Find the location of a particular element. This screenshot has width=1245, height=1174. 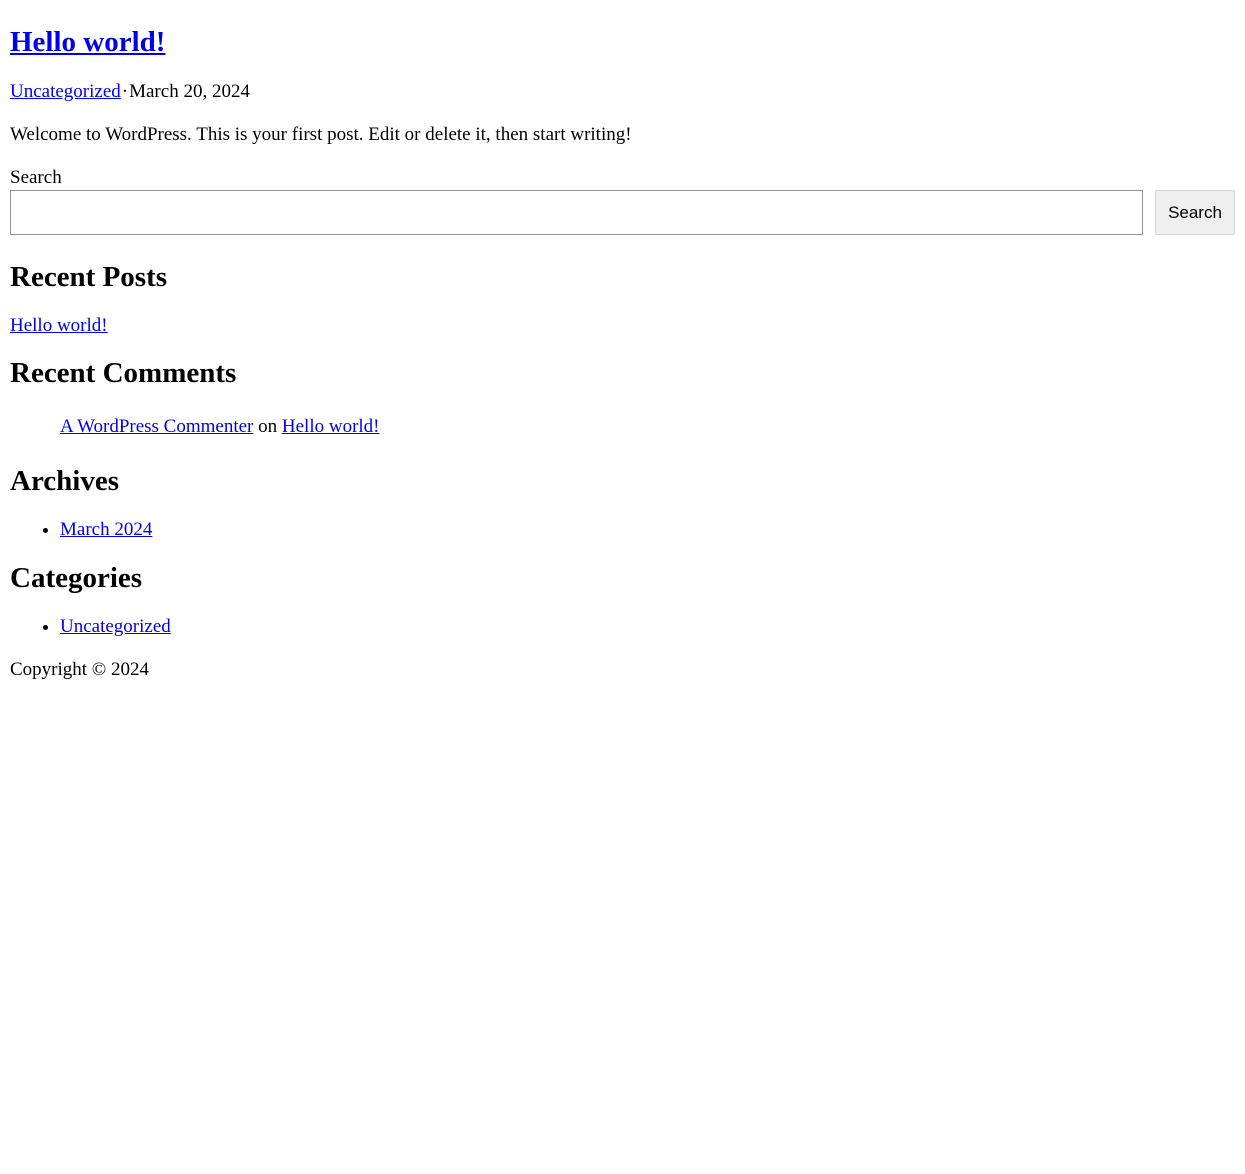

comment-item: A WordPress Commenter on Hello world! is located at coordinates (647, 427).